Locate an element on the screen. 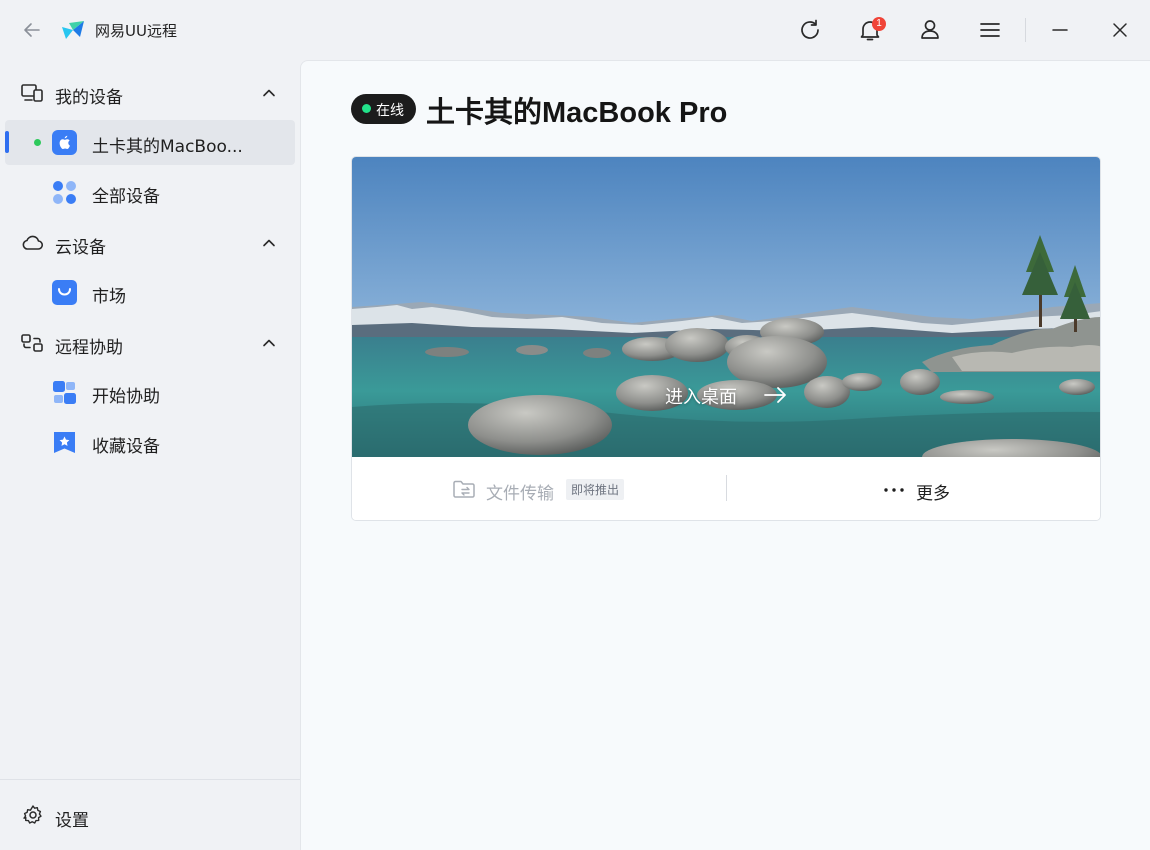  arrow-right-icon is located at coordinates (775, 395).